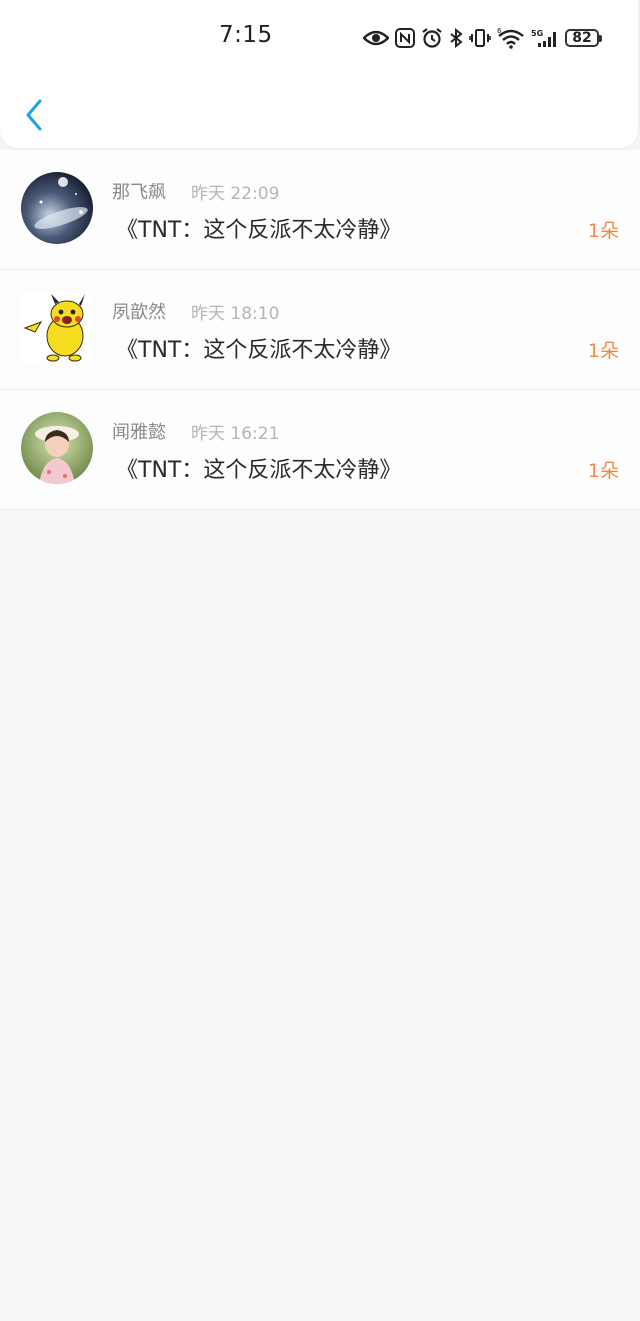 This screenshot has height=1321, width=640. What do you see at coordinates (376, 38) in the screenshot?
I see `eye-icon` at bounding box center [376, 38].